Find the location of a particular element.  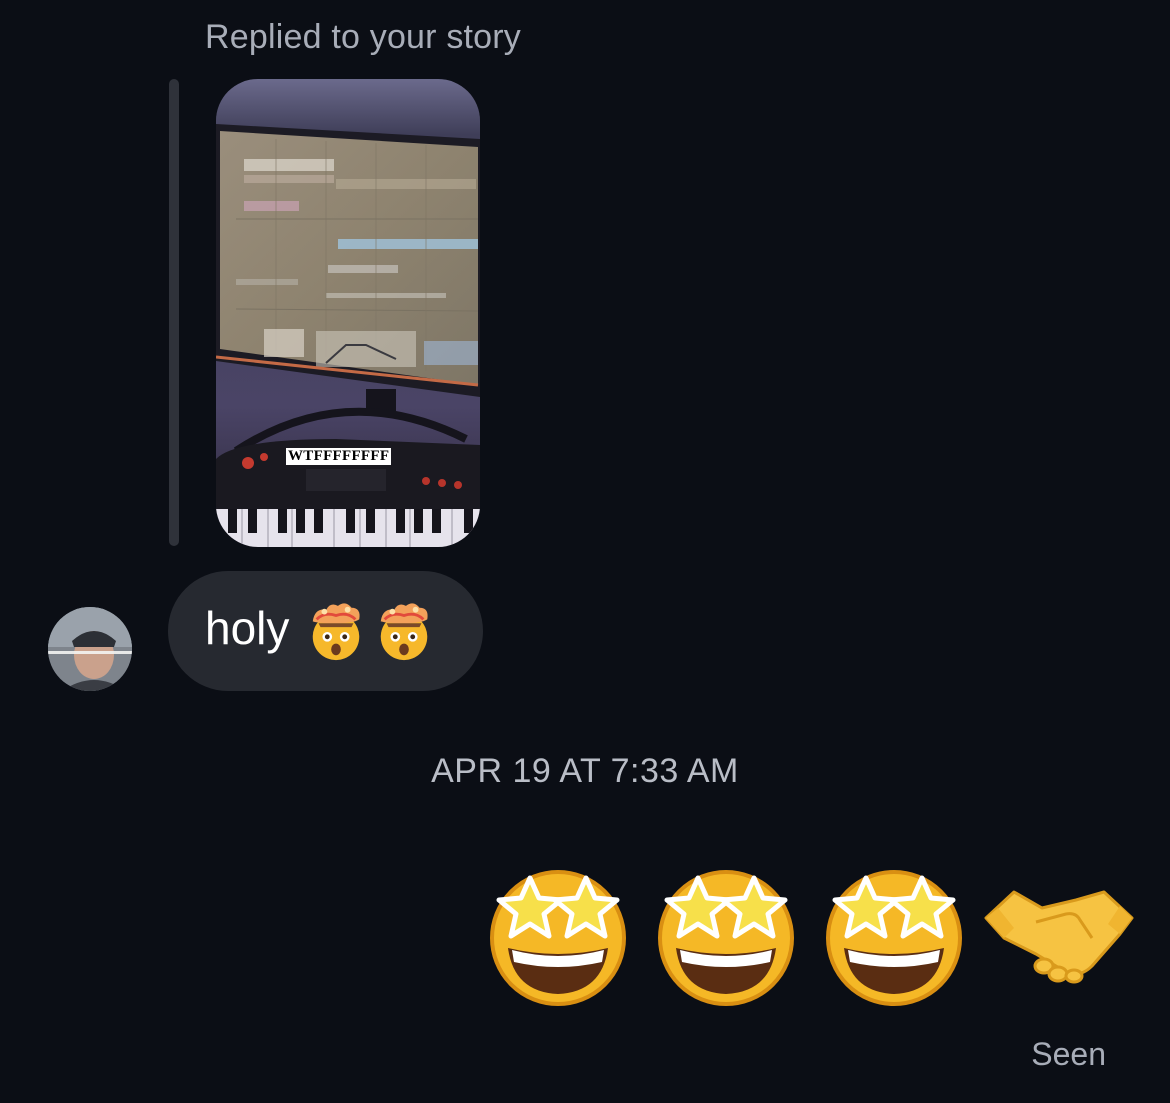

story-sticker-text: WTFFFFFFFF is located at coordinates (339, 456).